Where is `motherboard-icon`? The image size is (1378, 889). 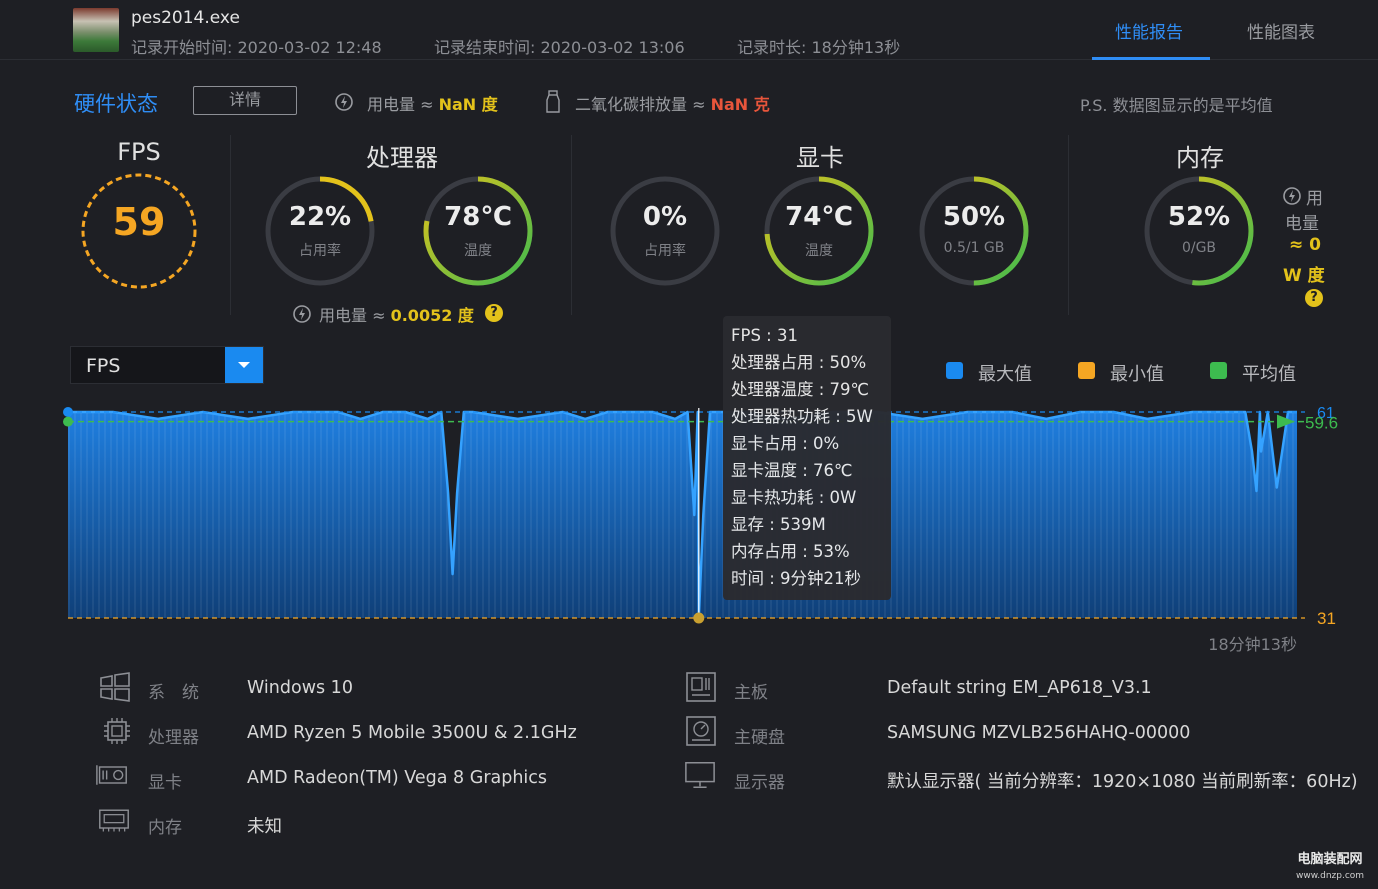 motherboard-icon is located at coordinates (701, 687).